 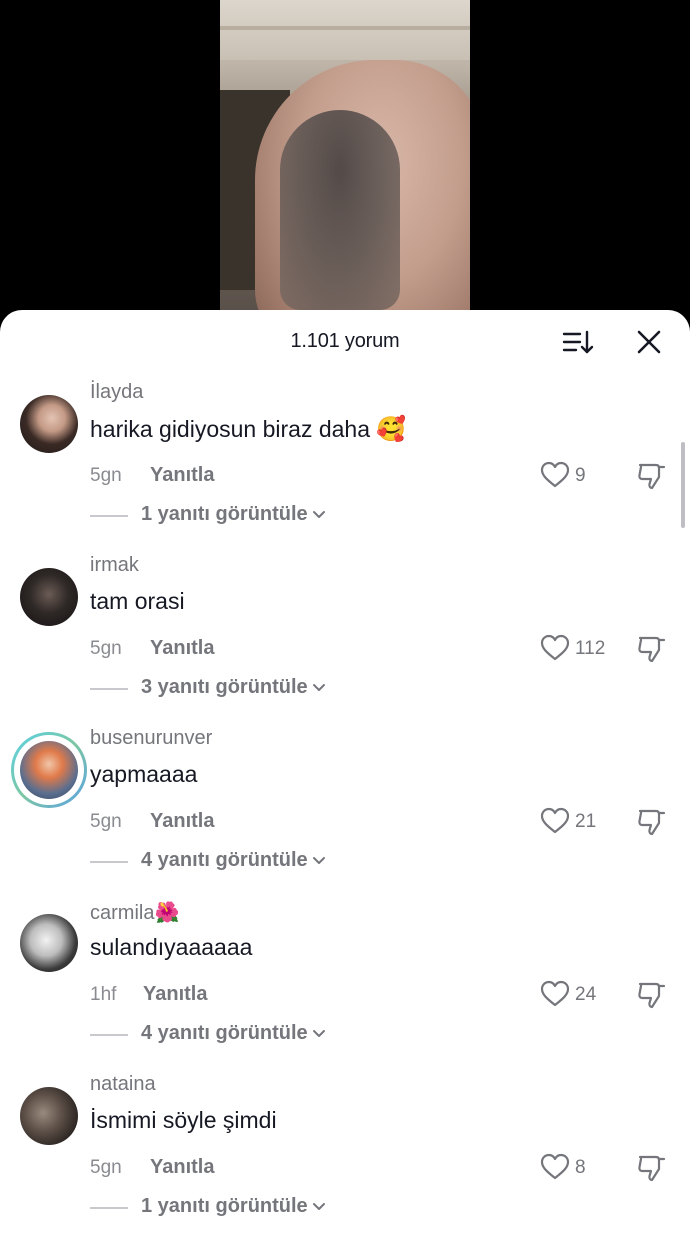 What do you see at coordinates (391, 429) in the screenshot?
I see `comment-emoji: 🥰` at bounding box center [391, 429].